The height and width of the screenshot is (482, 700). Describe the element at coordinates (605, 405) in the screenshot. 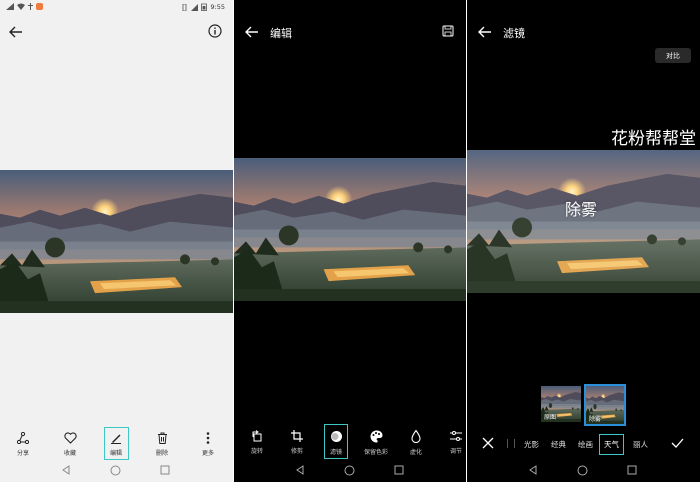

I see `filter-thumb-dehaze: 除雾` at that location.